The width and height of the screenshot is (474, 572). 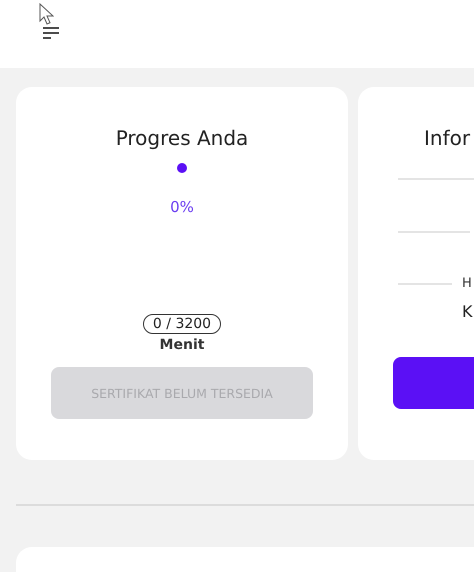 What do you see at coordinates (447, 138) in the screenshot?
I see `card-title: Infor` at bounding box center [447, 138].